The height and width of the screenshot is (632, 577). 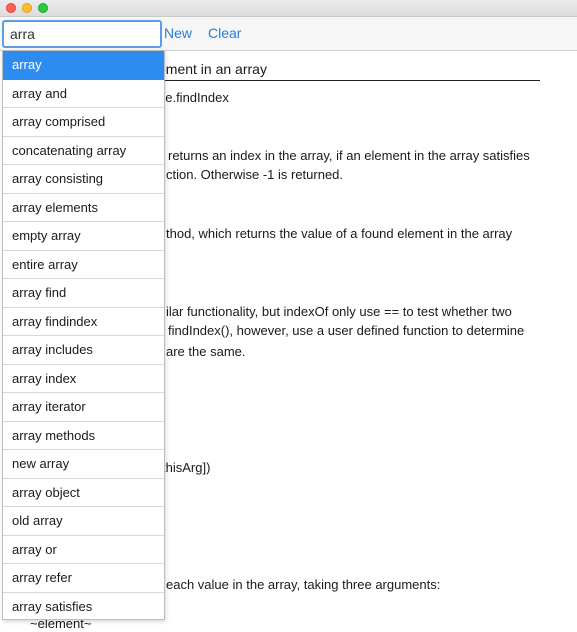 What do you see at coordinates (83, 236) in the screenshot?
I see `suggestion-item: empty array` at bounding box center [83, 236].